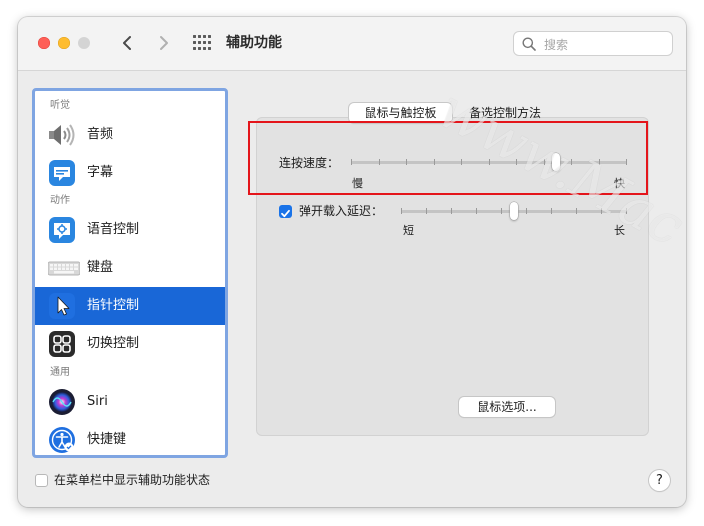 This screenshot has height=526, width=704. Describe the element at coordinates (659, 480) in the screenshot. I see `help-button: ?` at that location.